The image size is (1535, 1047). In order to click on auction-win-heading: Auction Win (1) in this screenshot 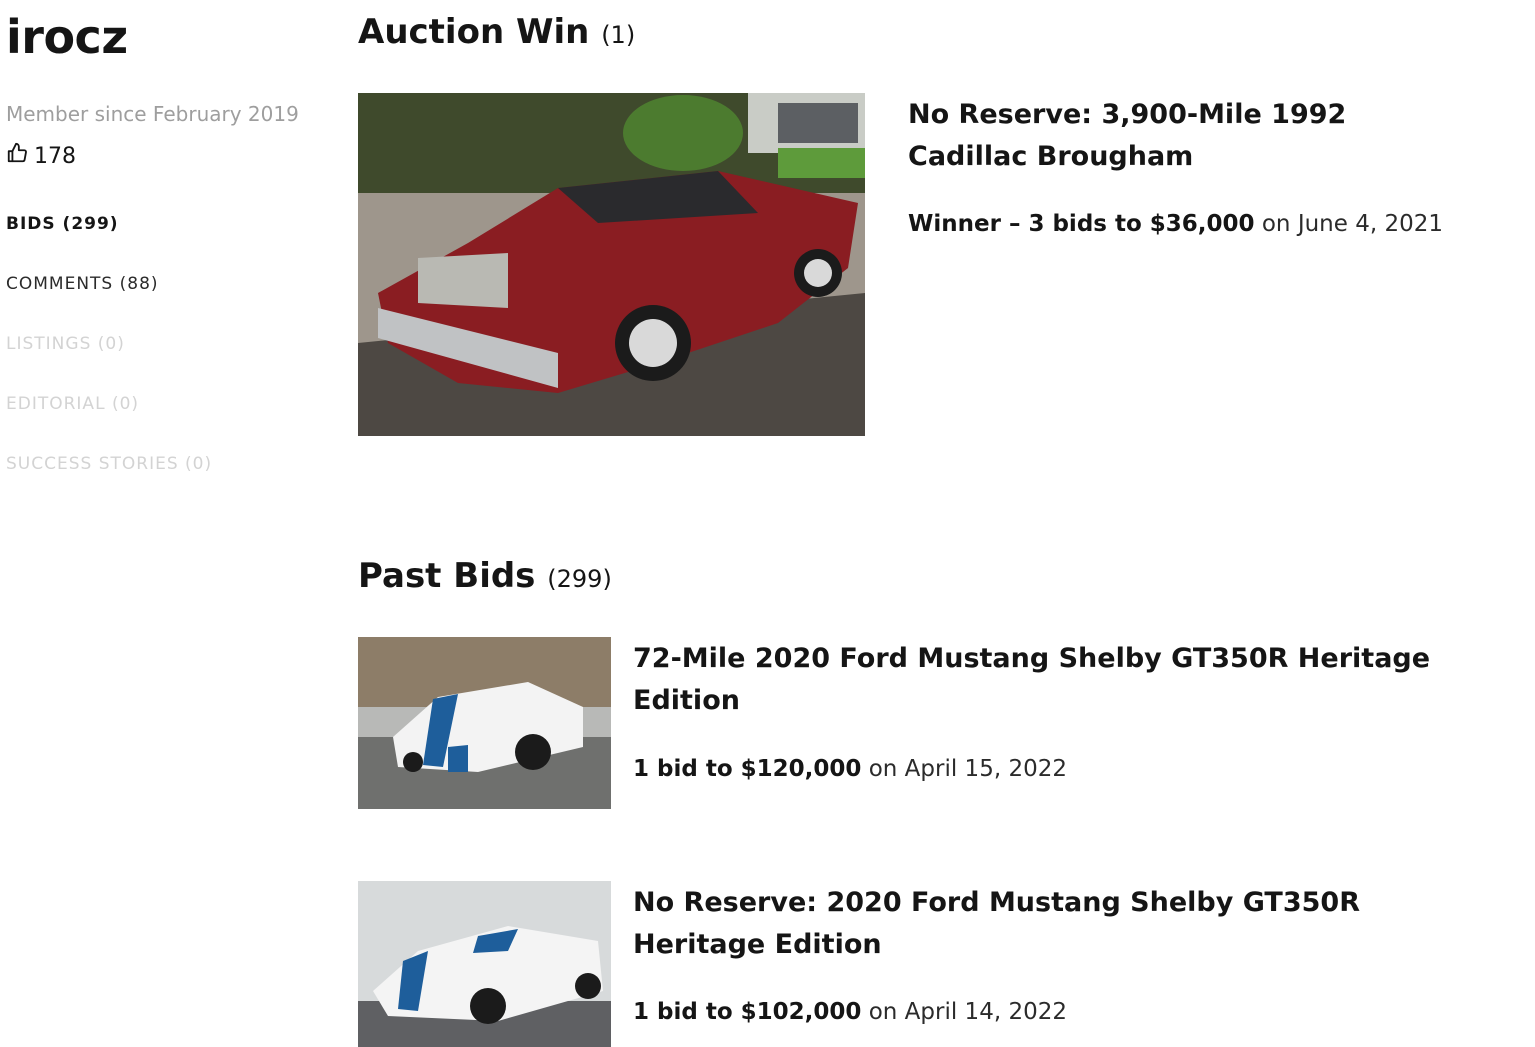, I will do `click(496, 32)`.